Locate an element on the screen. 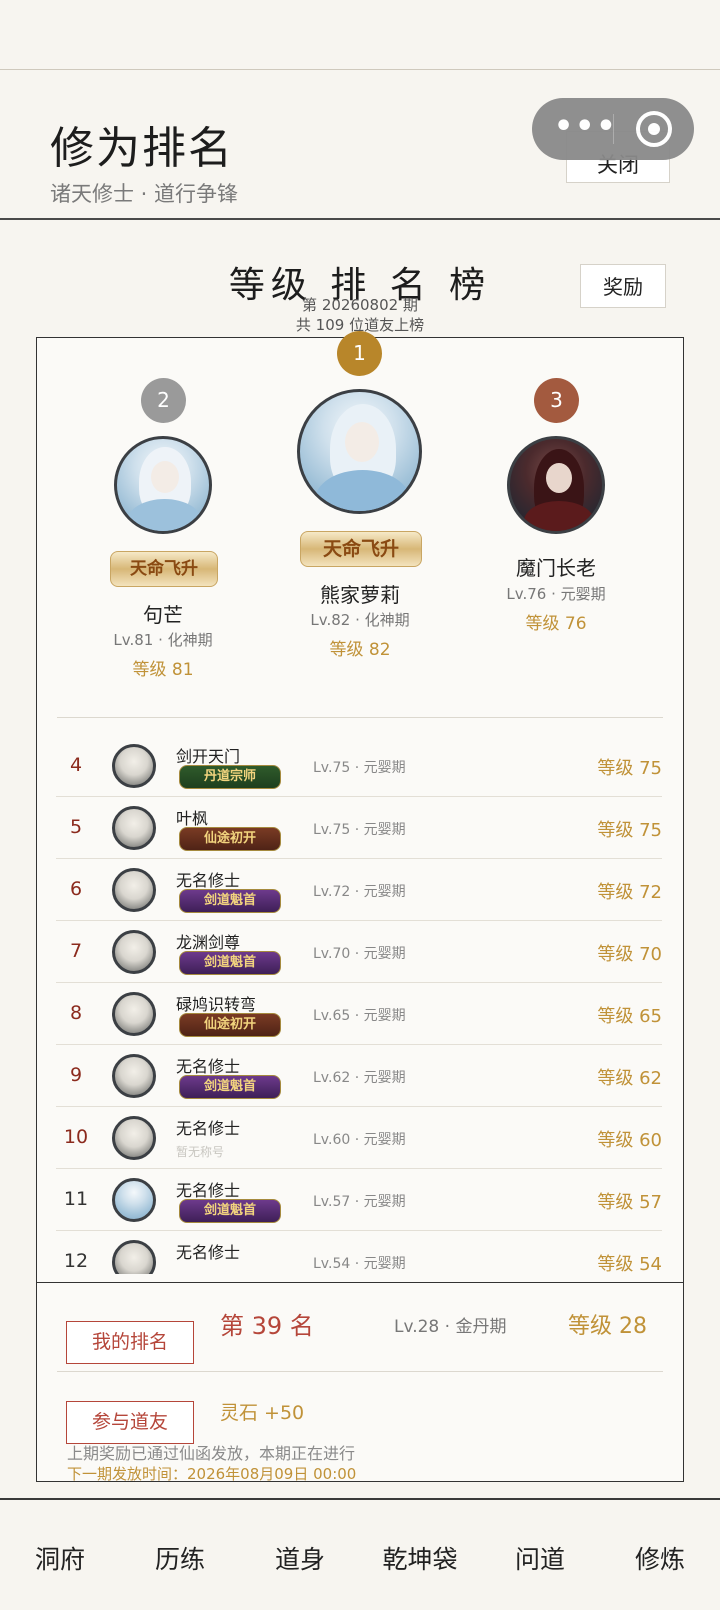 The height and width of the screenshot is (1610, 720). title-badge: 仙途初开 is located at coordinates (230, 1025).